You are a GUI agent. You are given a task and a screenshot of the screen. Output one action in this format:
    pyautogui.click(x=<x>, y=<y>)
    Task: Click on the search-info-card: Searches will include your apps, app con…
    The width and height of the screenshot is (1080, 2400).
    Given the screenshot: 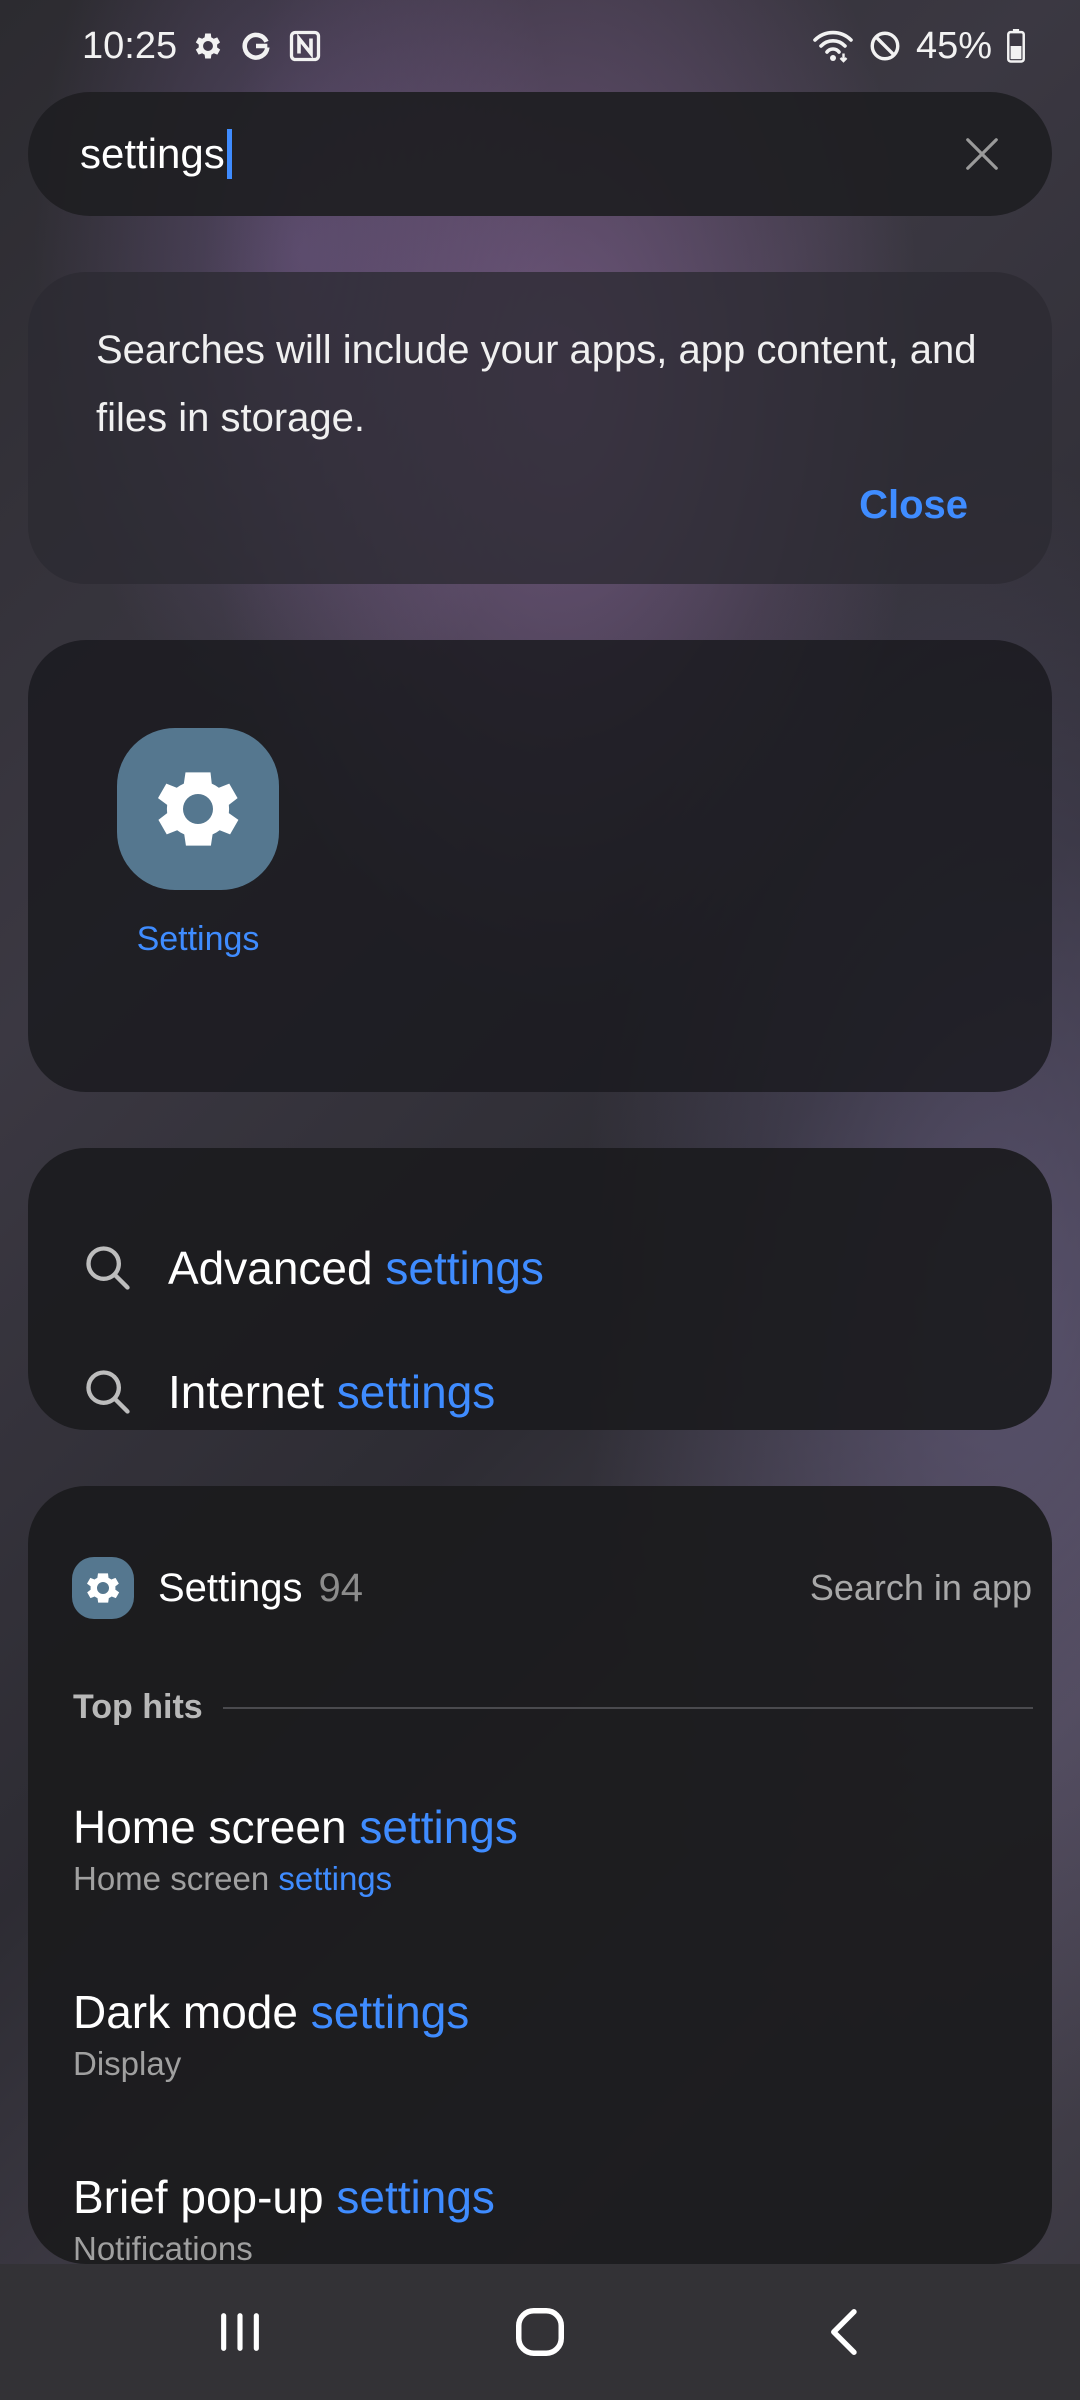 What is the action you would take?
    pyautogui.click(x=540, y=428)
    